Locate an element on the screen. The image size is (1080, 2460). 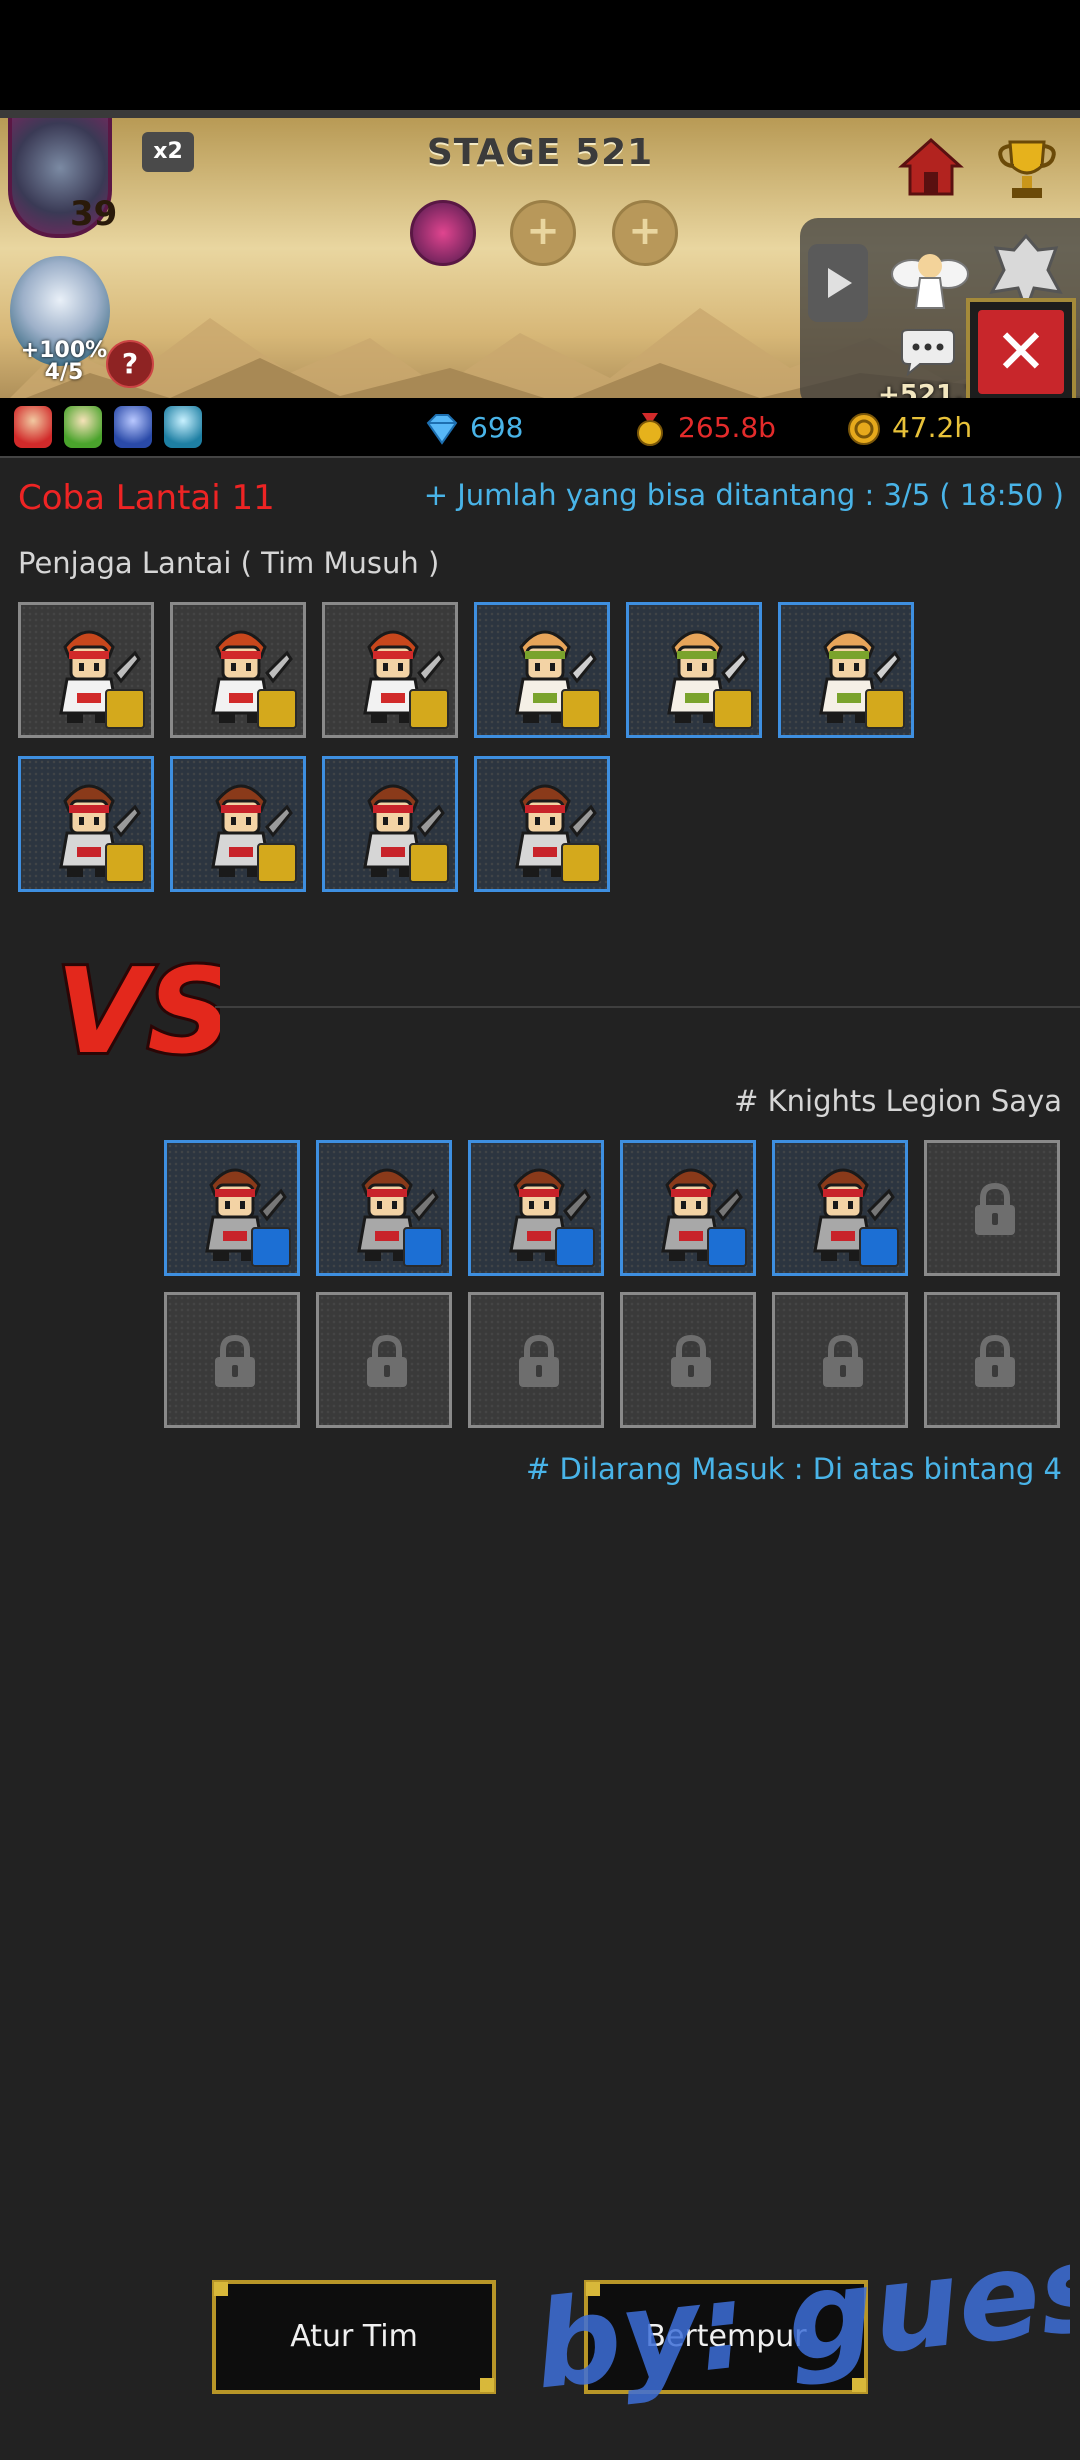
equipped-skill-slot is located at coordinates (443, 233).